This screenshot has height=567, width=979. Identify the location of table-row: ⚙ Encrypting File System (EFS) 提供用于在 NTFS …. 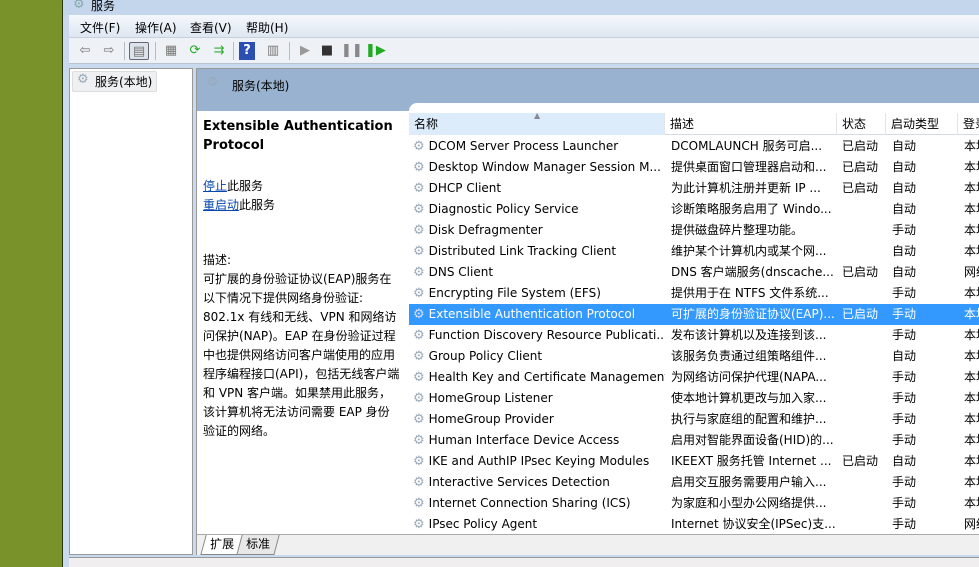
(694, 293).